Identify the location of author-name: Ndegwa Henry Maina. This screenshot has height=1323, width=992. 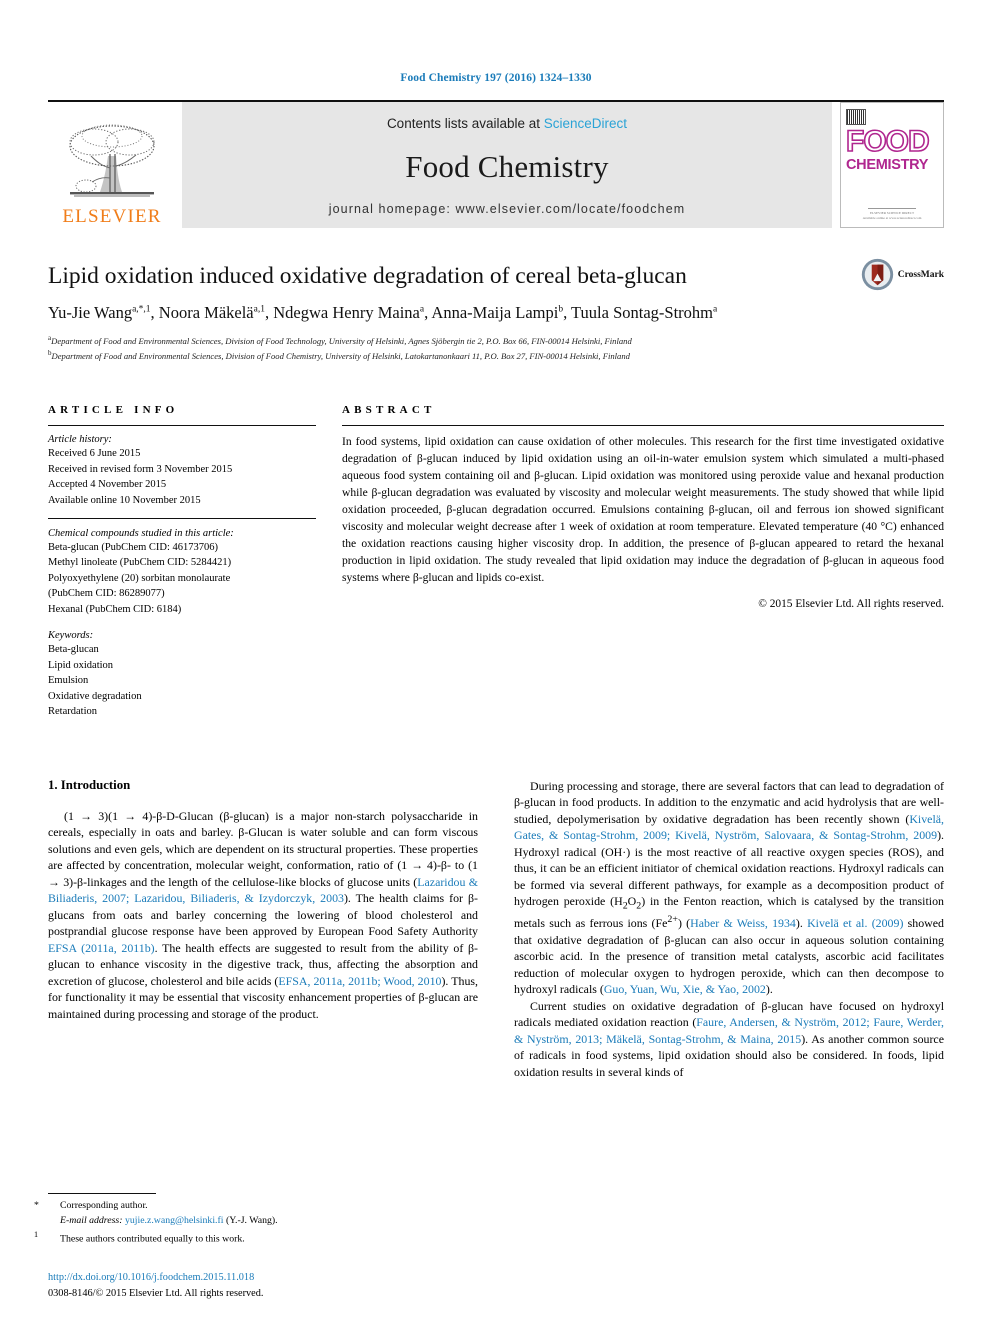
(346, 312).